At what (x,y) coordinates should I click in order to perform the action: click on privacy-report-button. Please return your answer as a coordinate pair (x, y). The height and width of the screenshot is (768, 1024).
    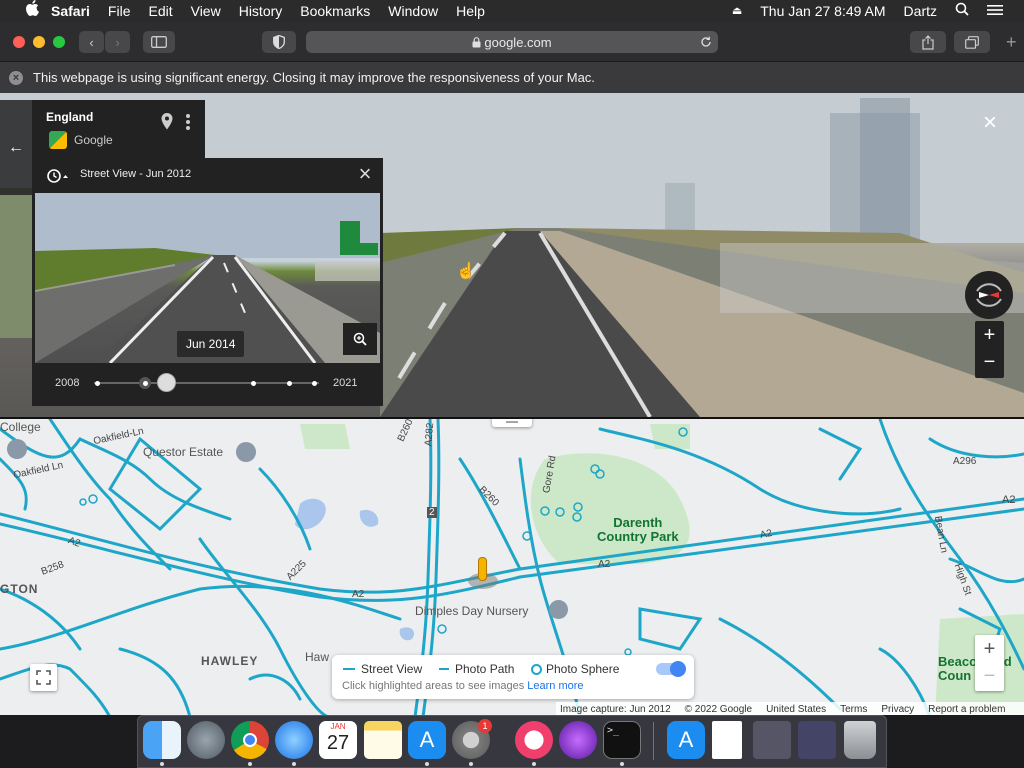
    Looking at the image, I should click on (279, 42).